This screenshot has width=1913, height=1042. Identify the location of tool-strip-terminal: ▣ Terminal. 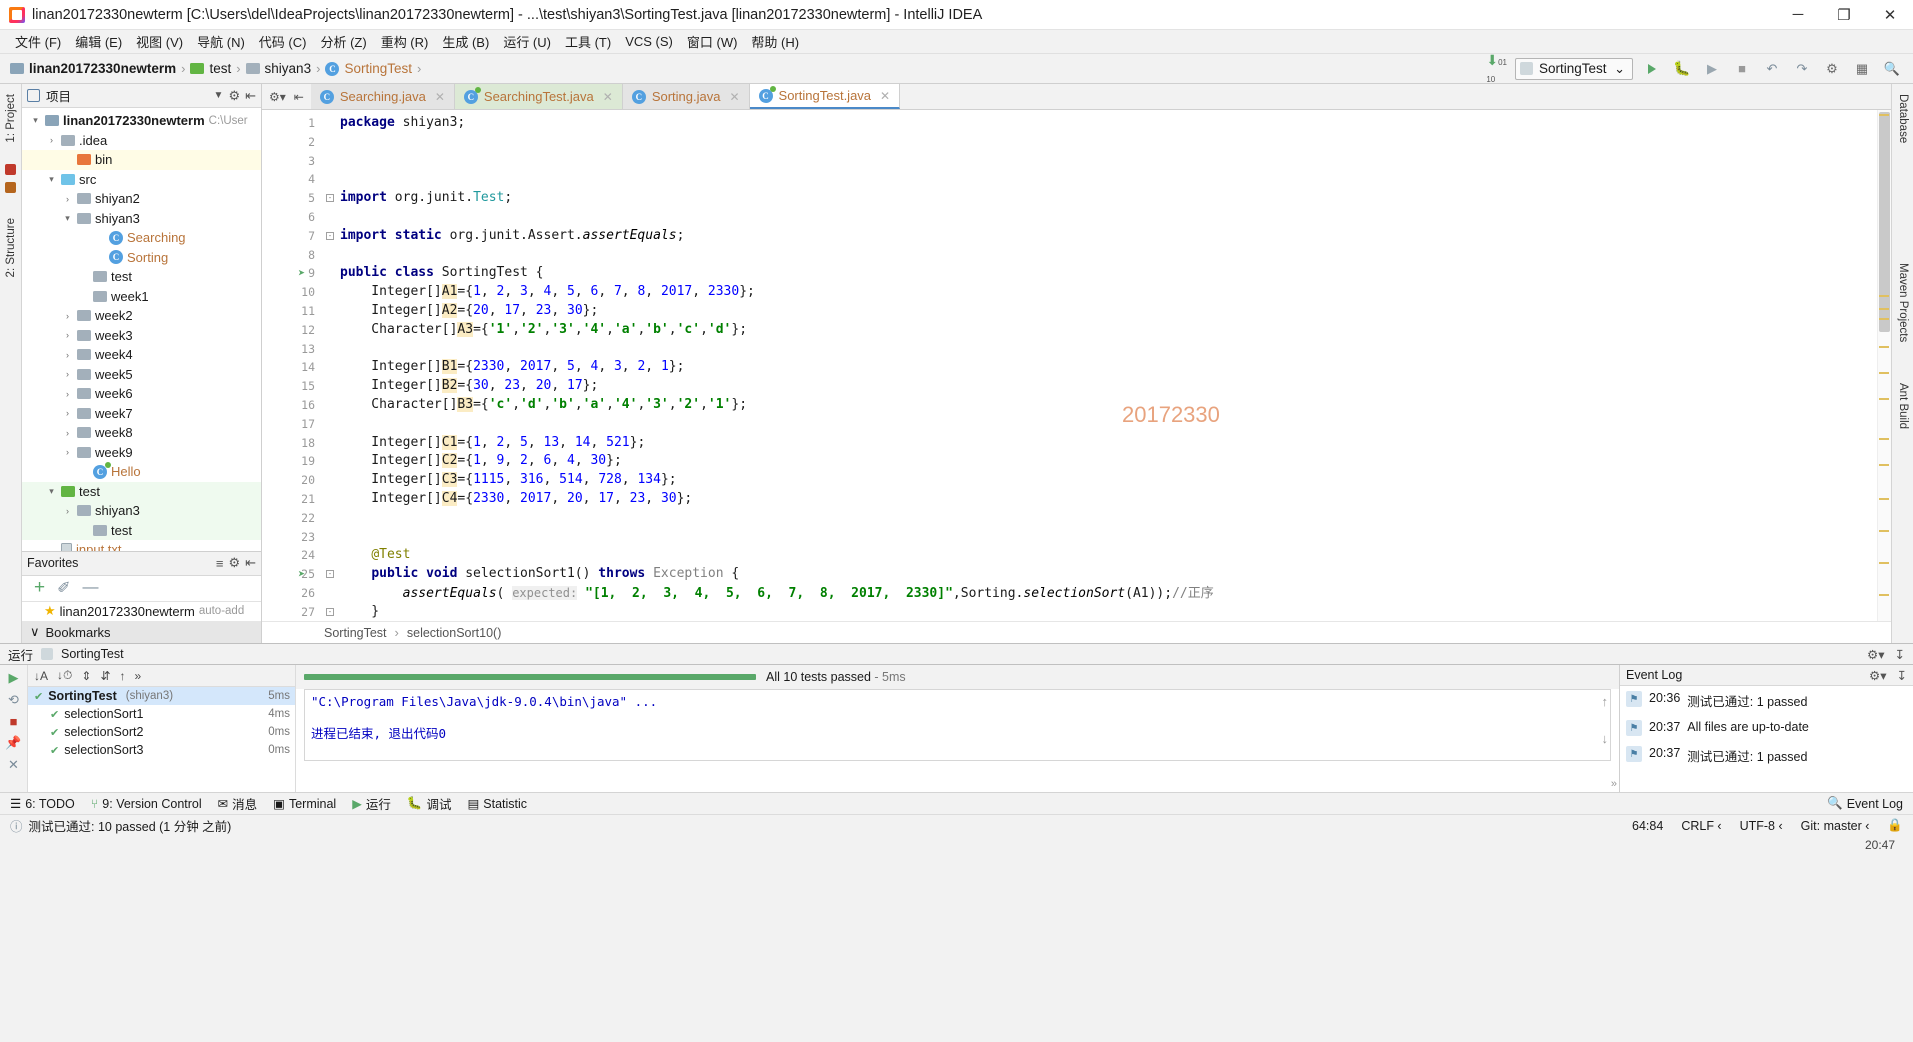
(304, 804).